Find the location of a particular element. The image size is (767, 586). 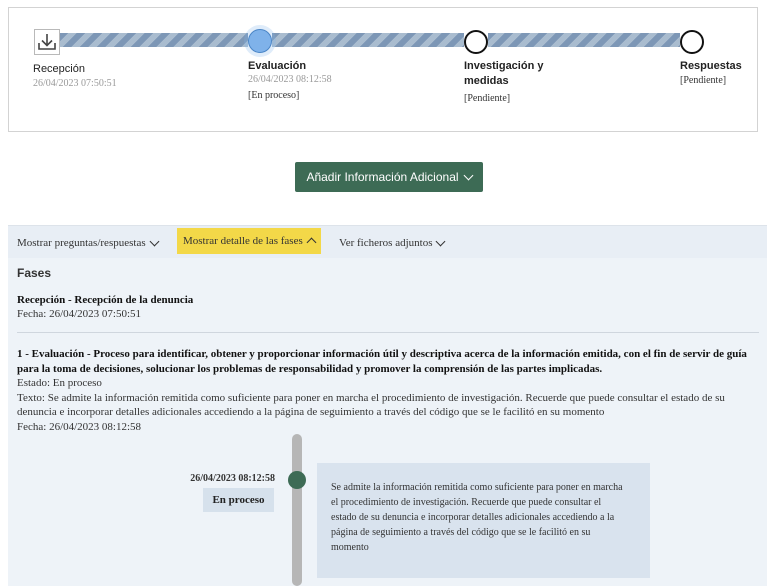

step-date: 26/04/2023 07:50:51 is located at coordinates (75, 83).